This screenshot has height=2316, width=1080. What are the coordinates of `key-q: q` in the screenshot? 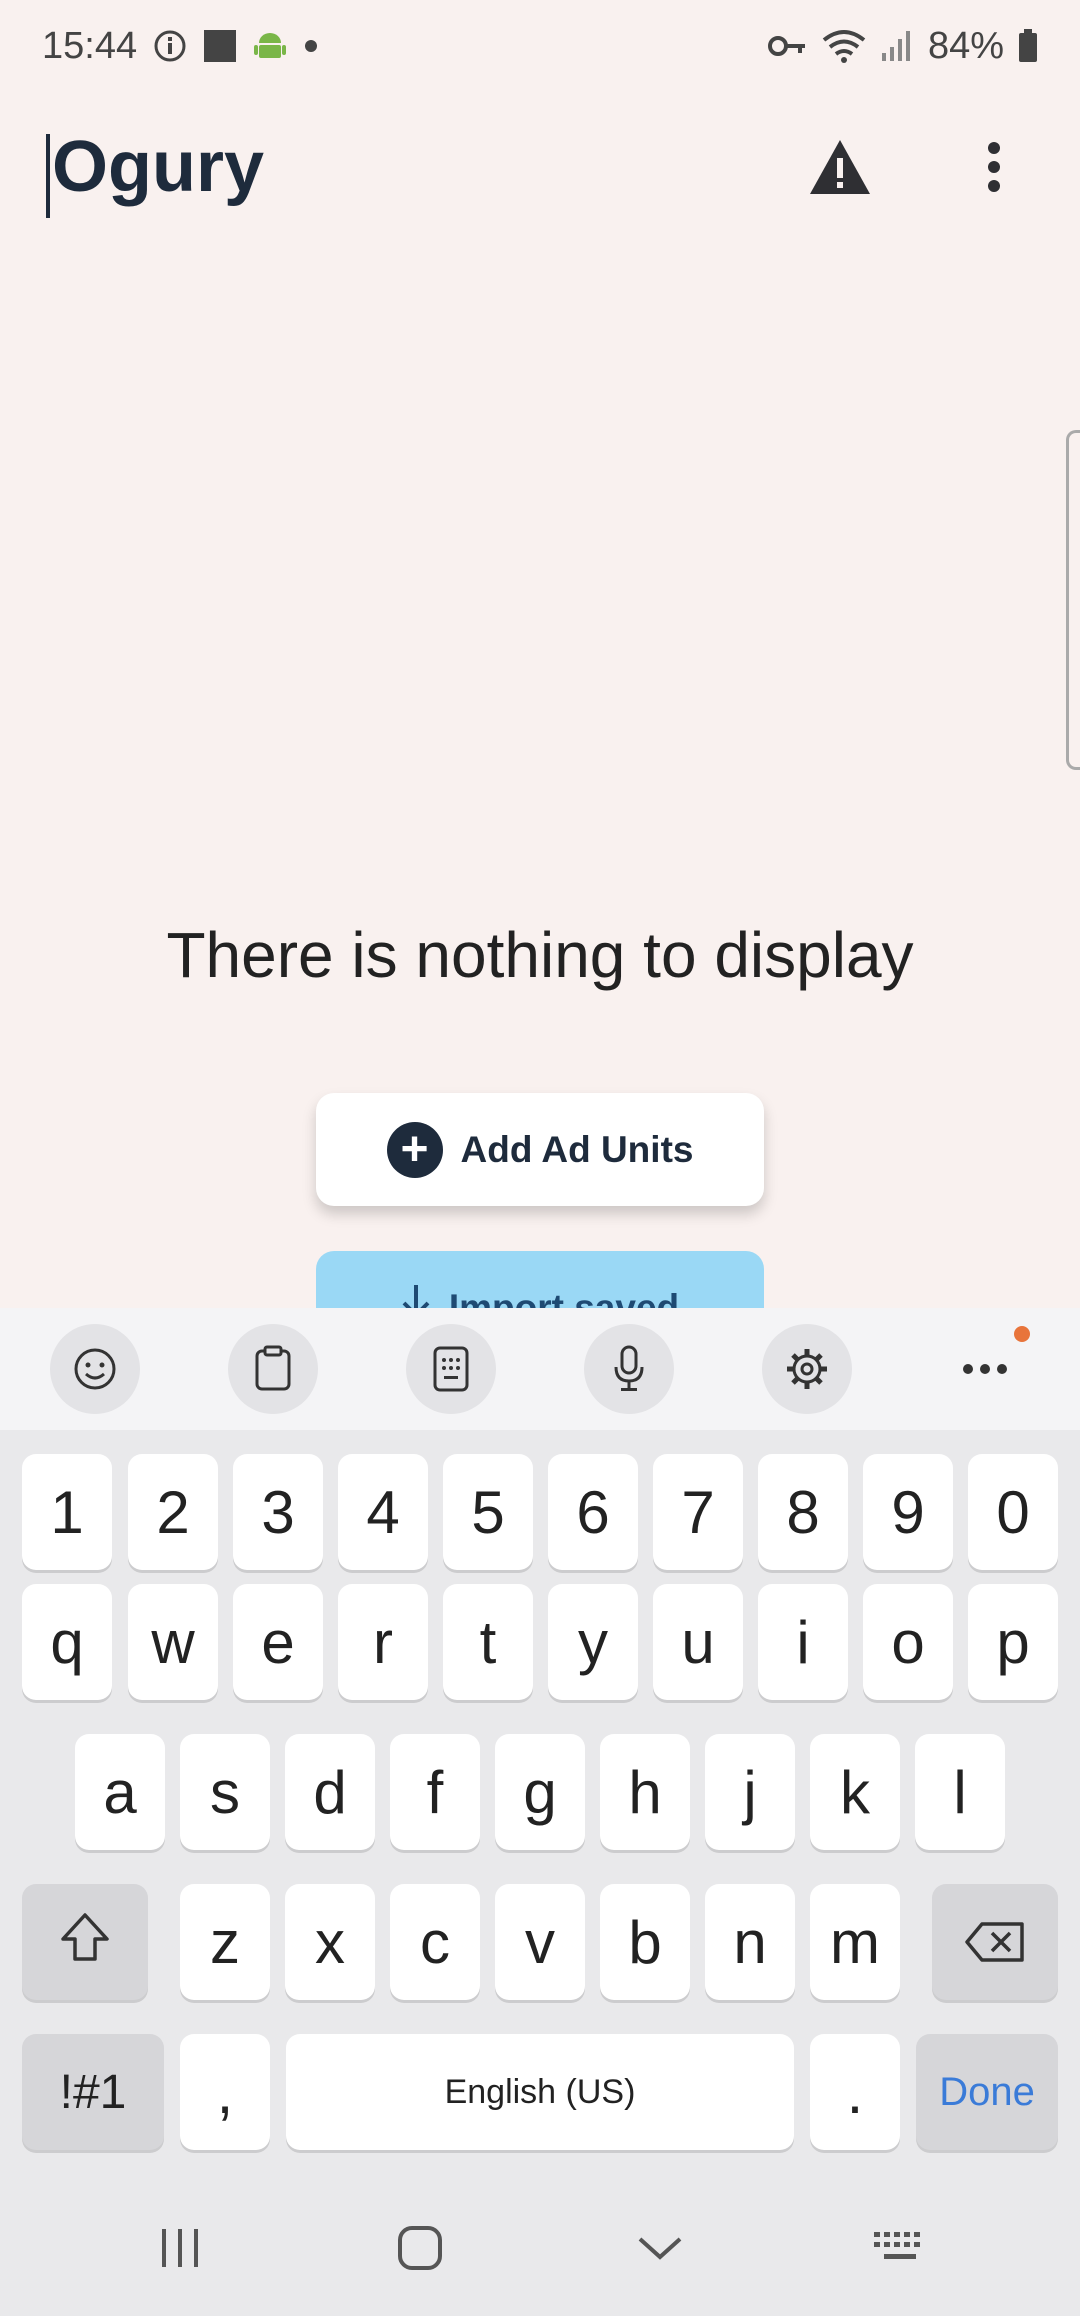 It's located at (67, 1642).